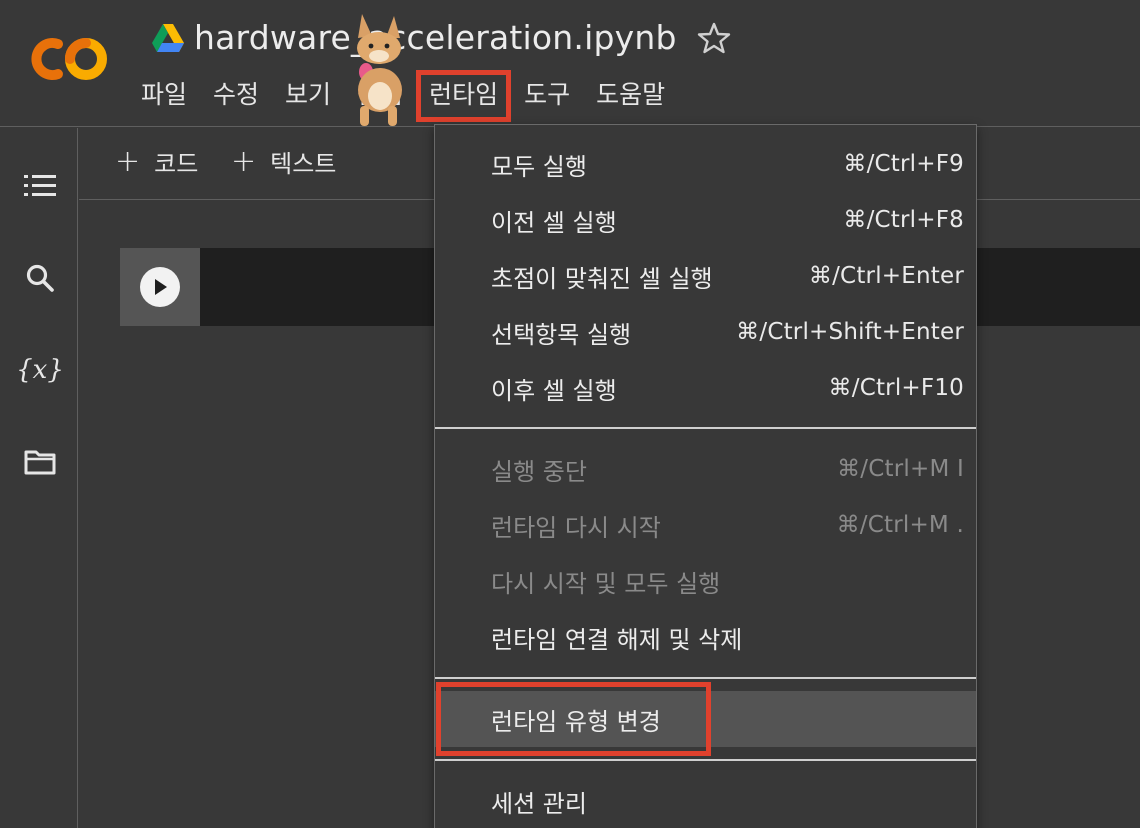 The width and height of the screenshot is (1140, 828). I want to click on add-code-button: + 코드, so click(156, 161).